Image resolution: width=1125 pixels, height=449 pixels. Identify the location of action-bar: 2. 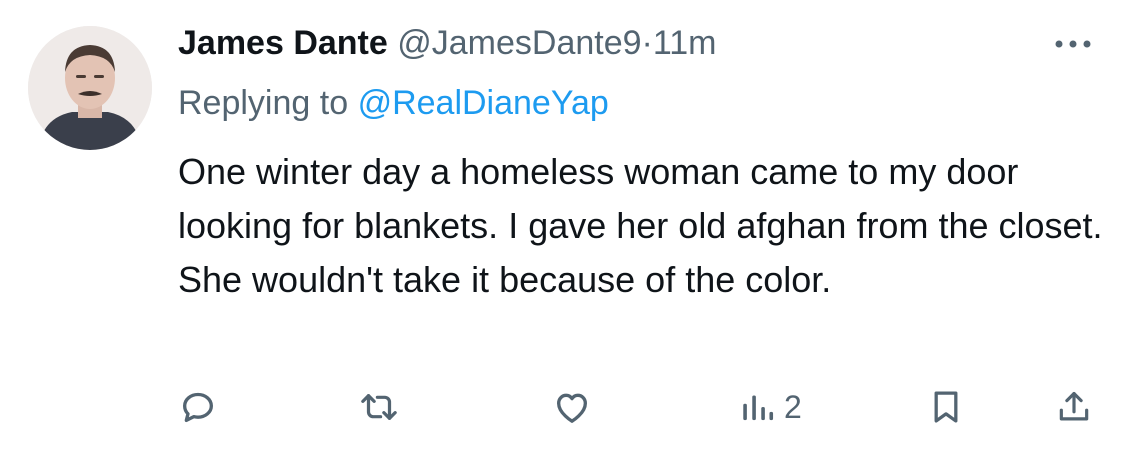
(562, 407).